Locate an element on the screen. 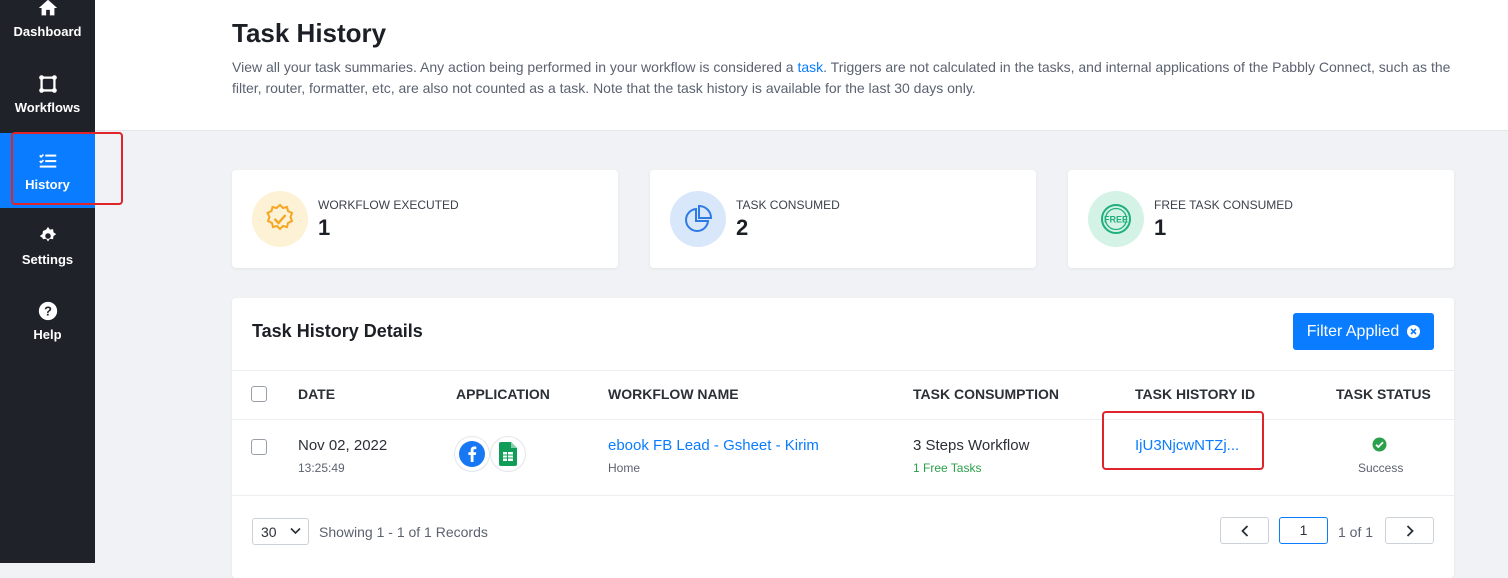 This screenshot has width=1508, height=578. stat-label: TASK CONSUMED is located at coordinates (788, 205).